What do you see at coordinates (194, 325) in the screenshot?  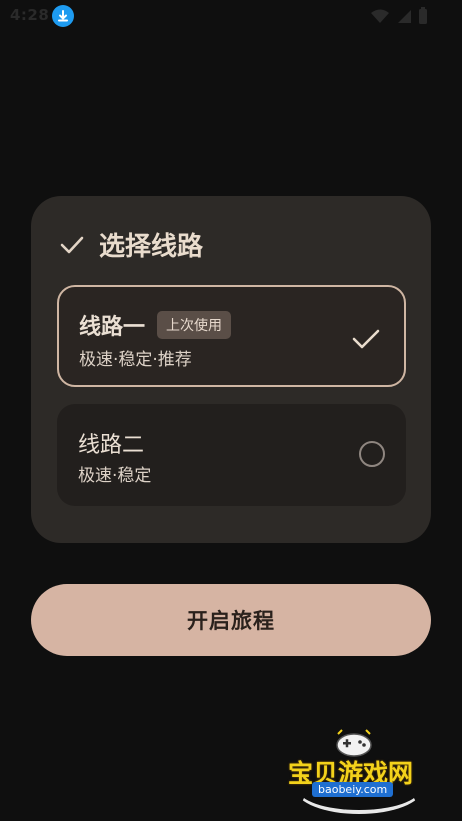 I see `last-used-badge: 上次使用` at bounding box center [194, 325].